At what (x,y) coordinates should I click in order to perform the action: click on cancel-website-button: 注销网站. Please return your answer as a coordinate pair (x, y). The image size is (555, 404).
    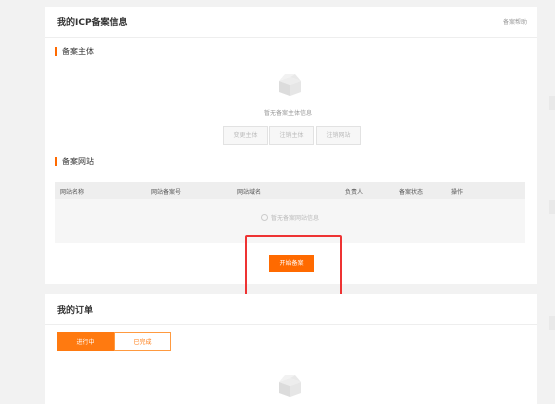
    Looking at the image, I should click on (338, 135).